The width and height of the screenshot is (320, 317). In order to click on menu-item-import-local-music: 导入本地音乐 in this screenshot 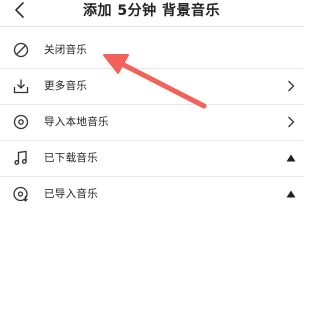, I will do `click(151, 123)`.